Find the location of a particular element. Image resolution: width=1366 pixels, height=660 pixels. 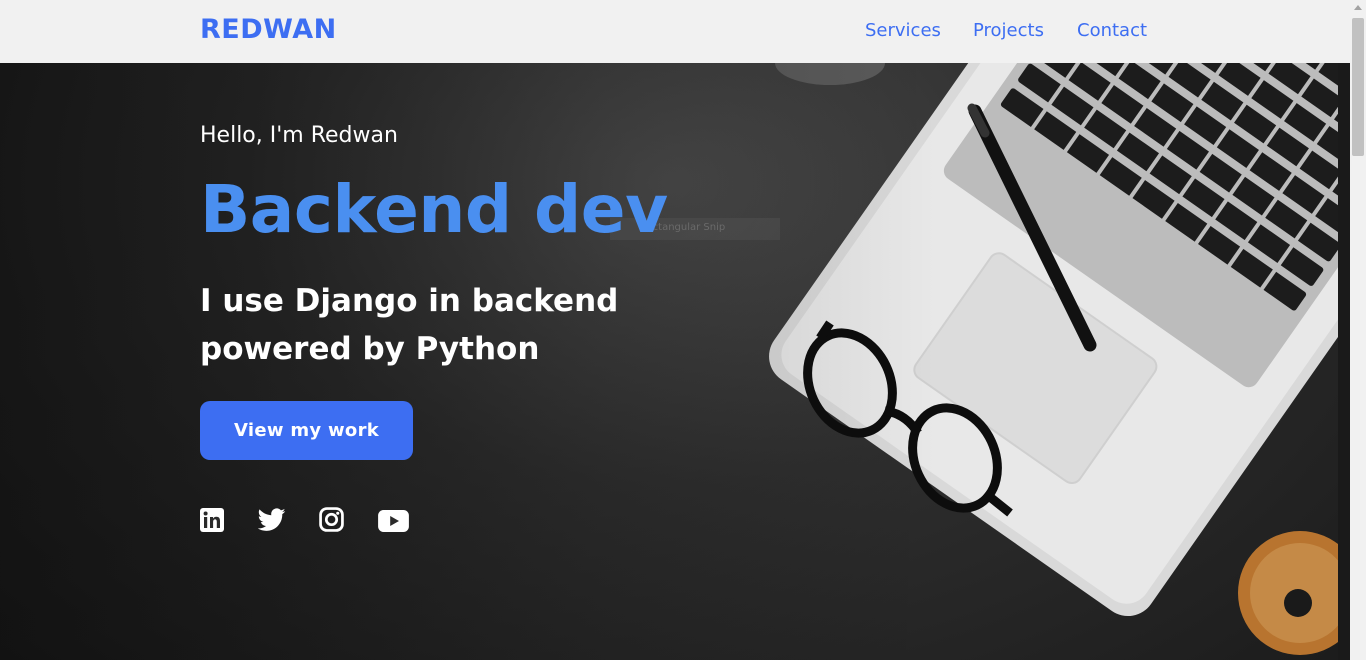

scrollbar-thumb is located at coordinates (1358, 87).